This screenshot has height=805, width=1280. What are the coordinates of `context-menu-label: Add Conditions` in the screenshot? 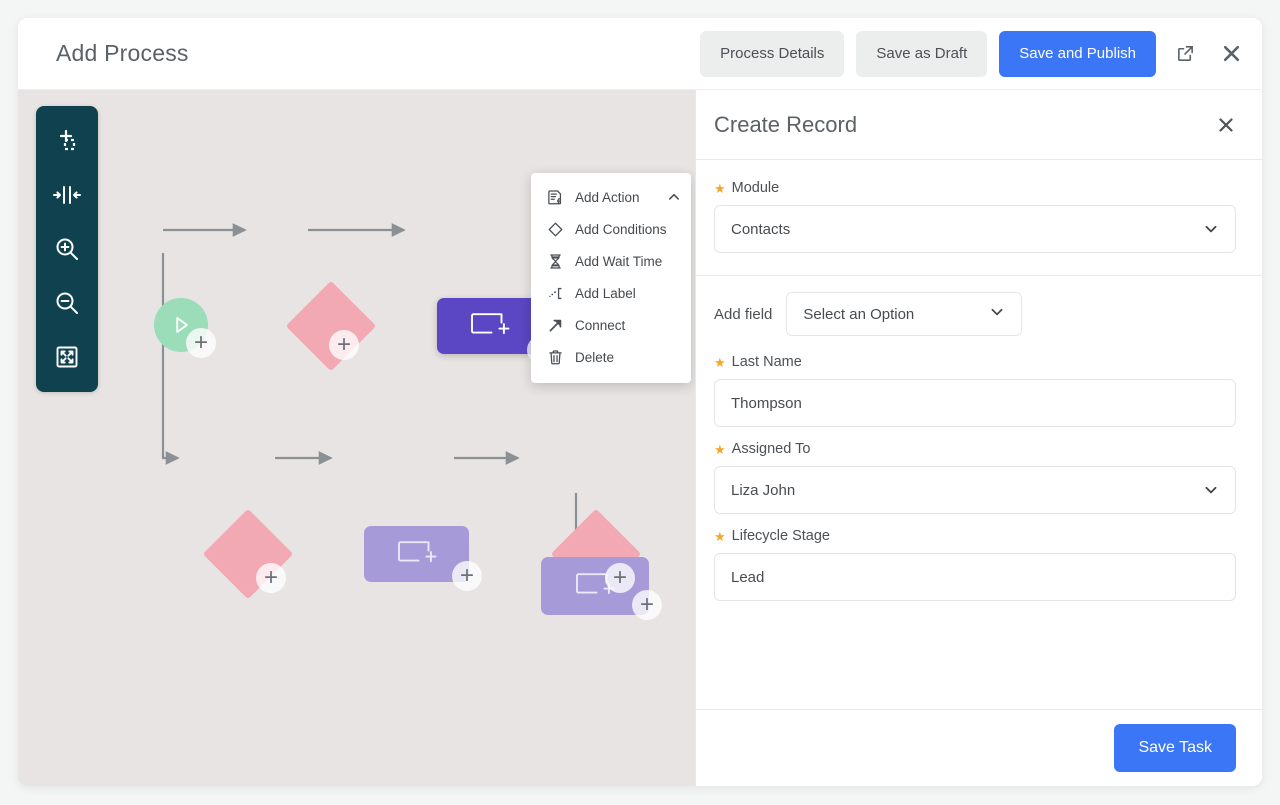 It's located at (621, 229).